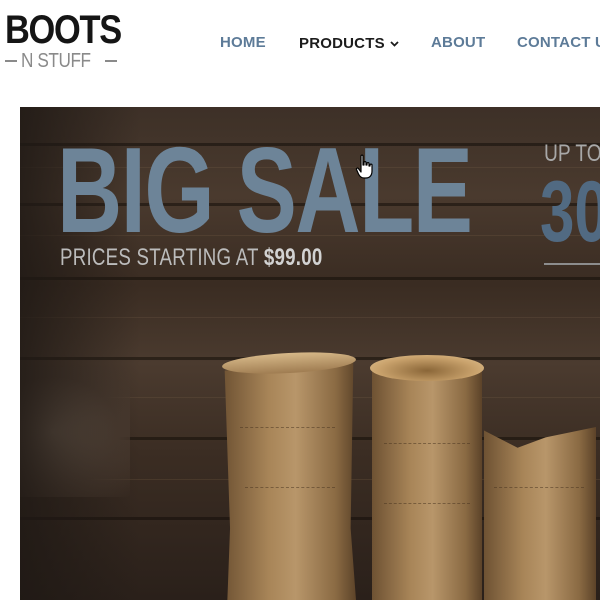  What do you see at coordinates (111, 61) in the screenshot?
I see `tagline-dash-right` at bounding box center [111, 61].